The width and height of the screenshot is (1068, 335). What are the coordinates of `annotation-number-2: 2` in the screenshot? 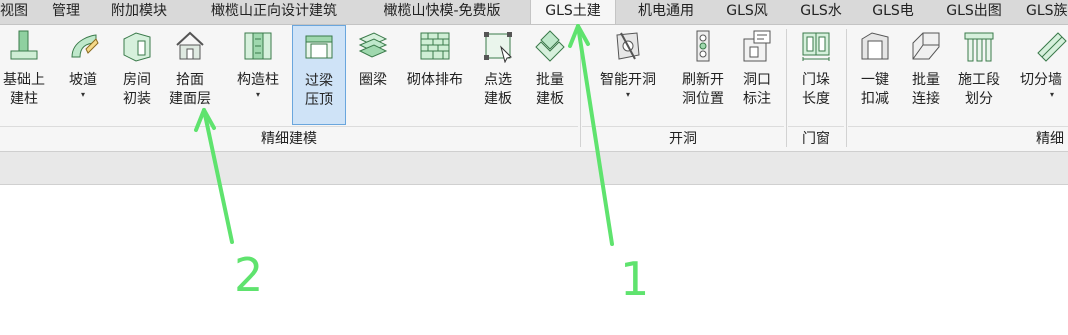 It's located at (249, 275).